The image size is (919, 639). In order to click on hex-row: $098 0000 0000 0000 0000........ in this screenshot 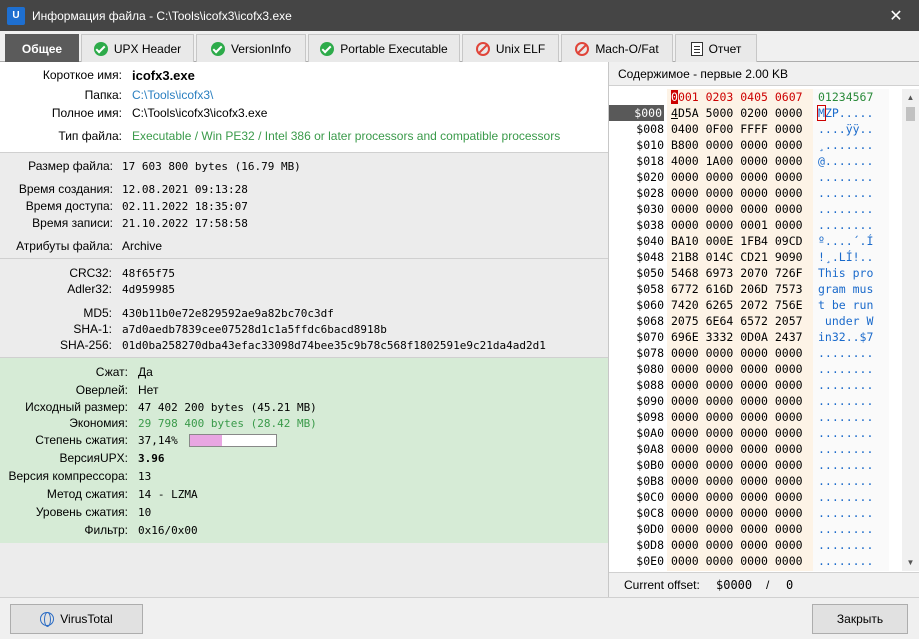, I will do `click(759, 417)`.